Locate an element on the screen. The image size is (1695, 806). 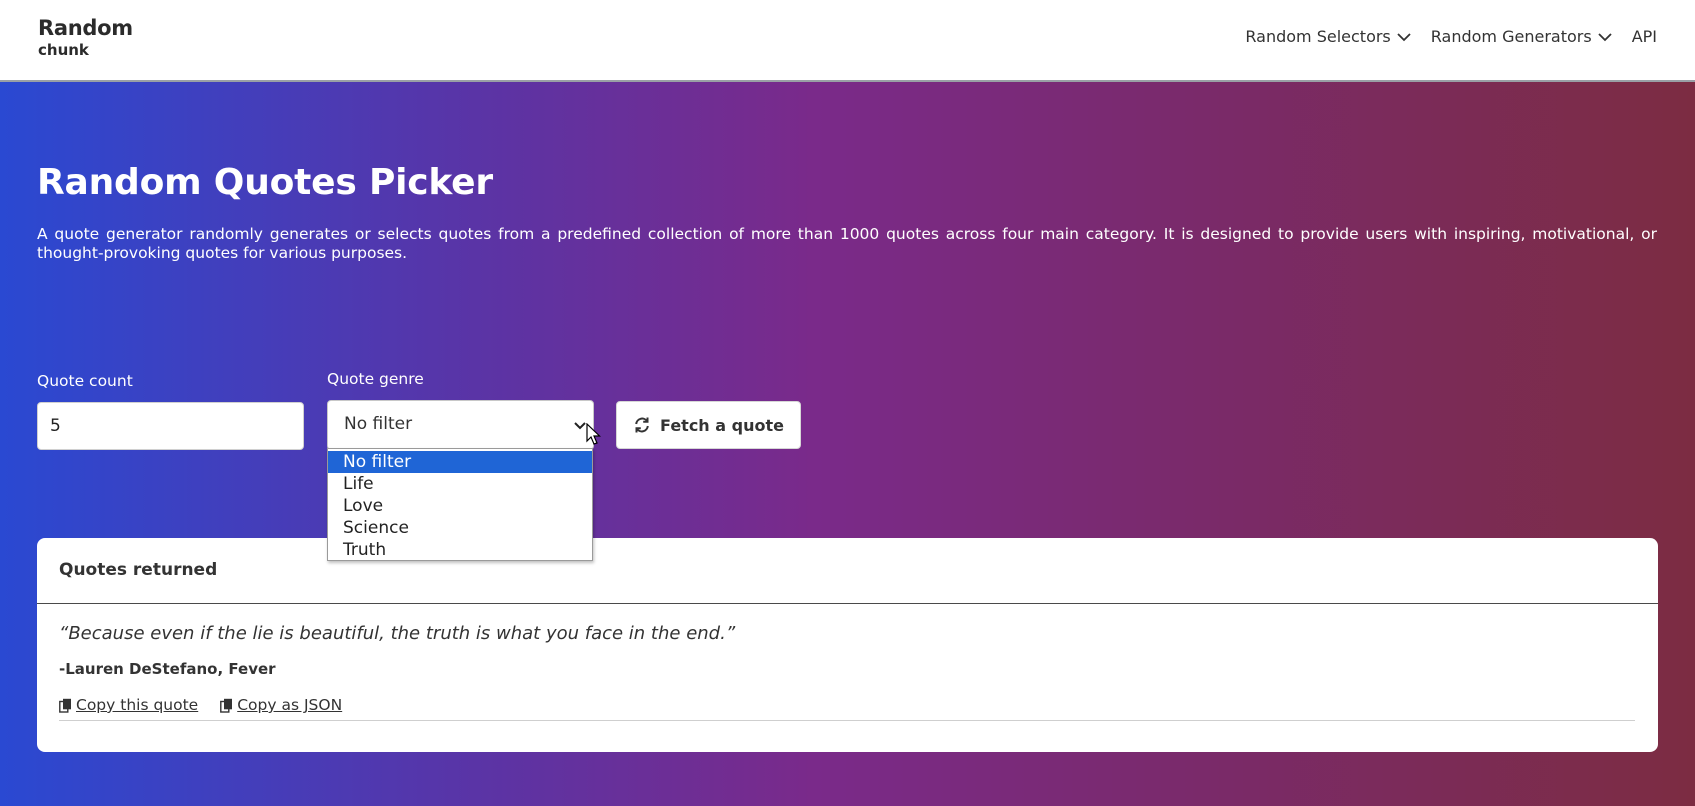
refresh-icon is located at coordinates (642, 425).